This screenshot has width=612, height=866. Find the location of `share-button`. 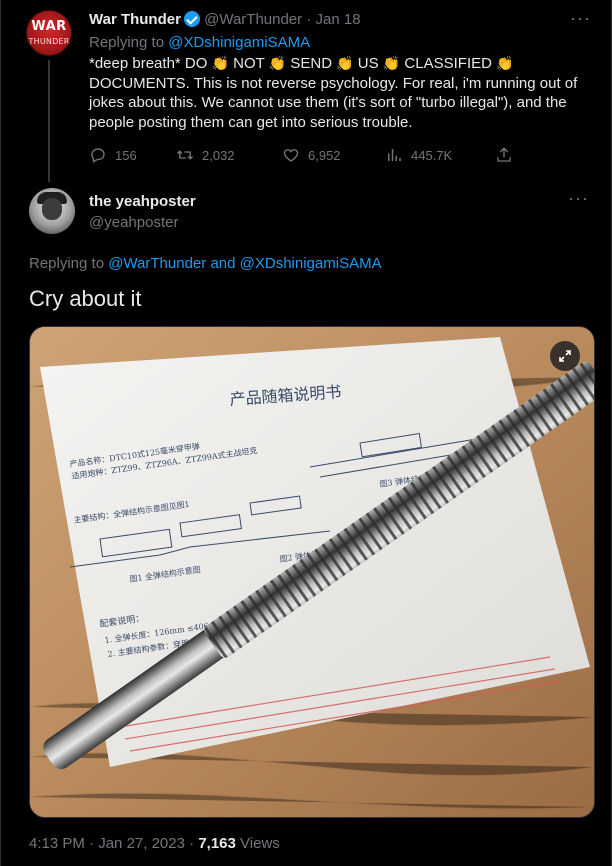

share-button is located at coordinates (508, 155).